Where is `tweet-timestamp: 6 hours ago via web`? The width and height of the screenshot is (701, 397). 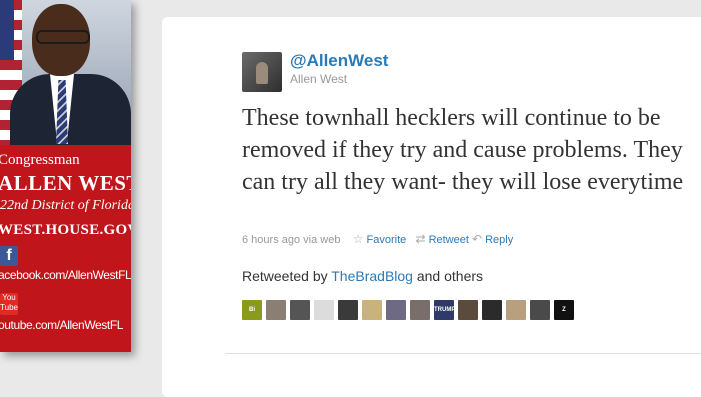
tweet-timestamp: 6 hours ago via web is located at coordinates (291, 240).